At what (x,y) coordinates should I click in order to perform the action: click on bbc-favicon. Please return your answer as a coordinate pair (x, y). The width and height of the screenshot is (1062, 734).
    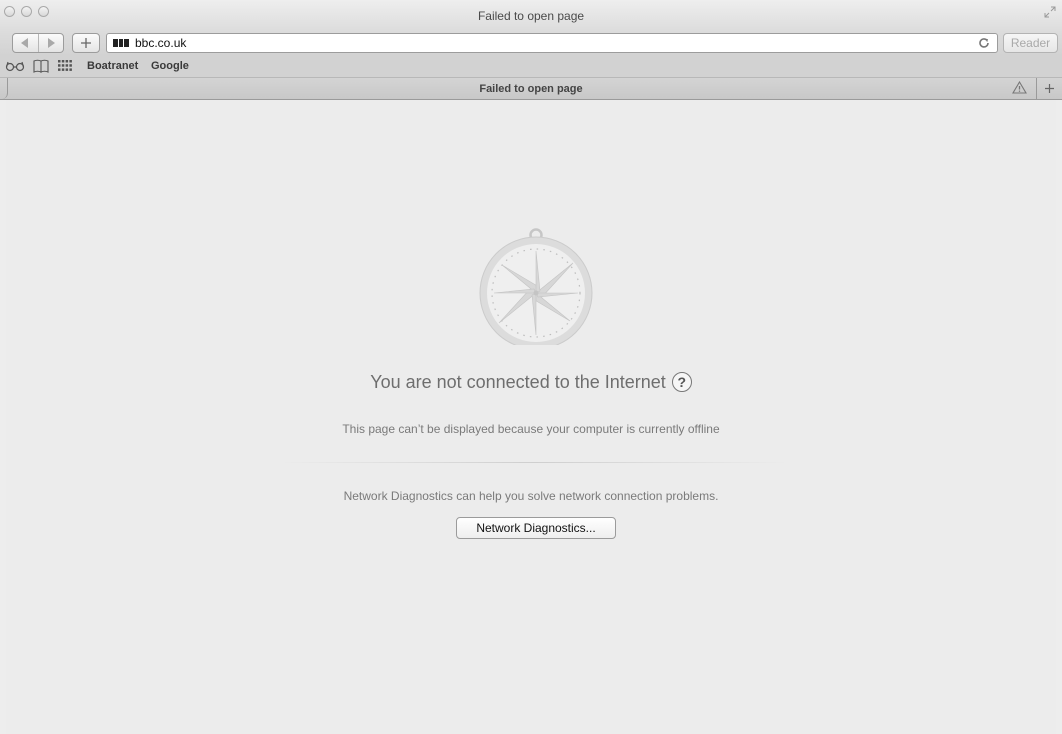
    Looking at the image, I should click on (121, 43).